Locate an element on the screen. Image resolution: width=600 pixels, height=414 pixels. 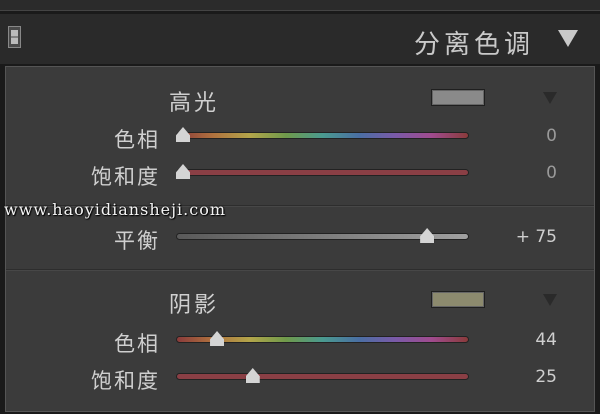
highlights-saturation-slider is located at coordinates (322, 172).